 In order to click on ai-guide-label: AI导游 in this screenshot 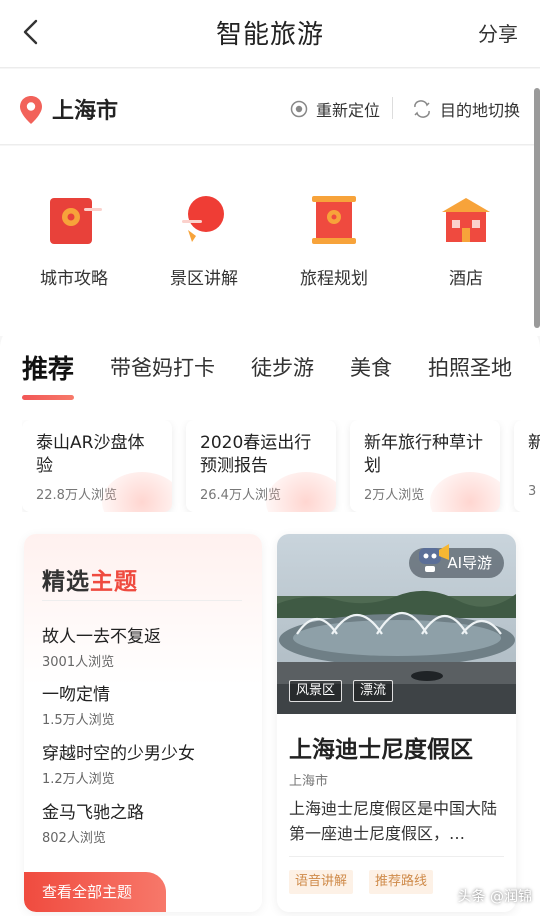, I will do `click(469, 563)`.